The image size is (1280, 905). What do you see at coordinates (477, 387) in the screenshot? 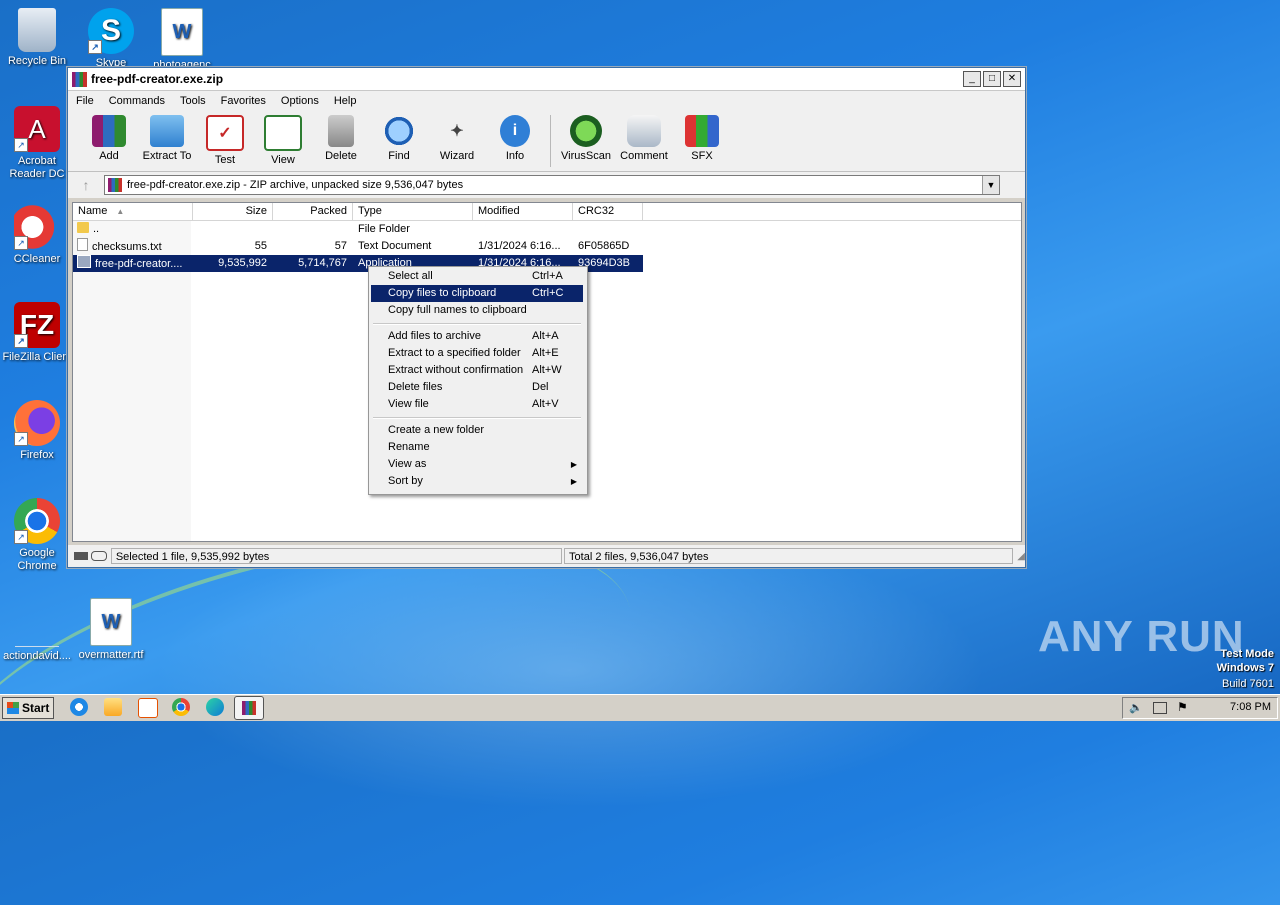
I see `menu-item-delete-files: Delete files Del` at bounding box center [477, 387].